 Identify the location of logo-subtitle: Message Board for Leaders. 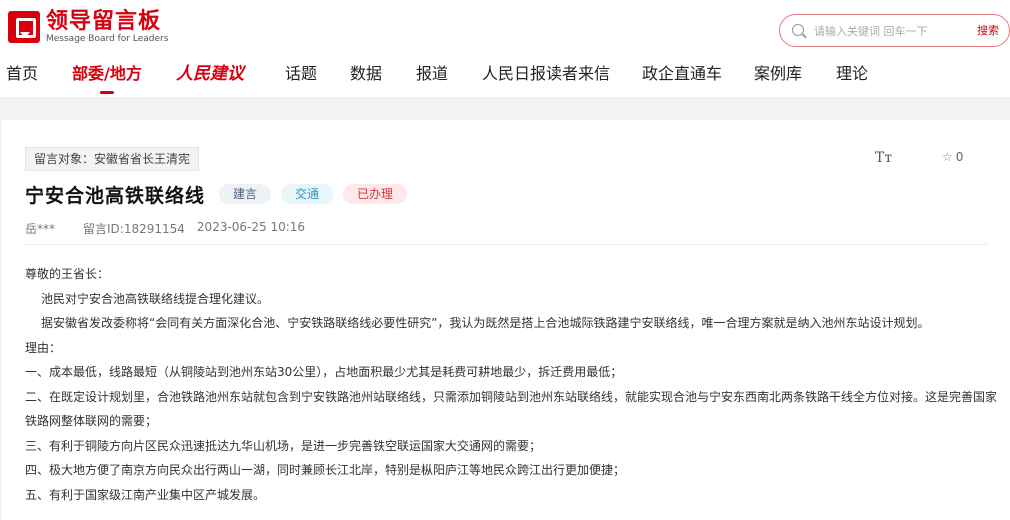
(107, 38).